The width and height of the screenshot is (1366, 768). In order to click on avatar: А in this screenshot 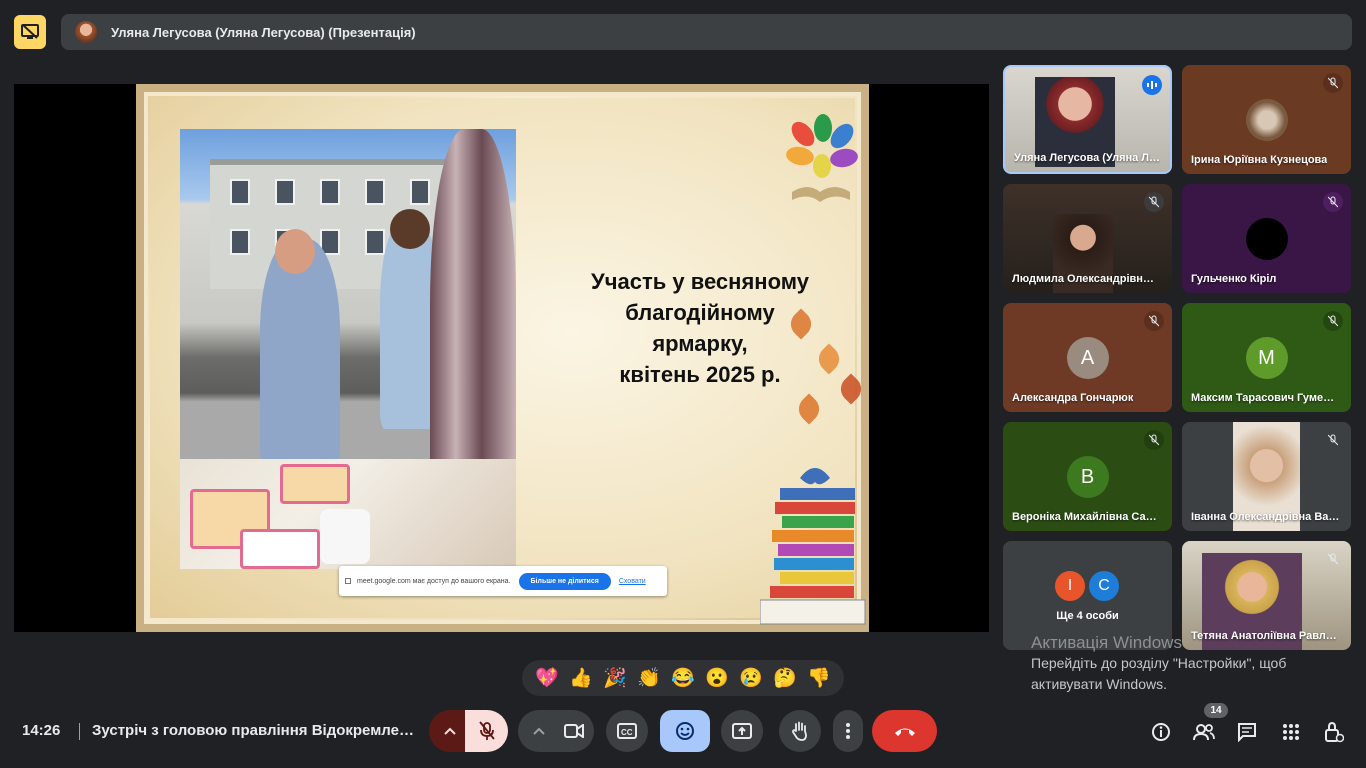, I will do `click(1087, 358)`.